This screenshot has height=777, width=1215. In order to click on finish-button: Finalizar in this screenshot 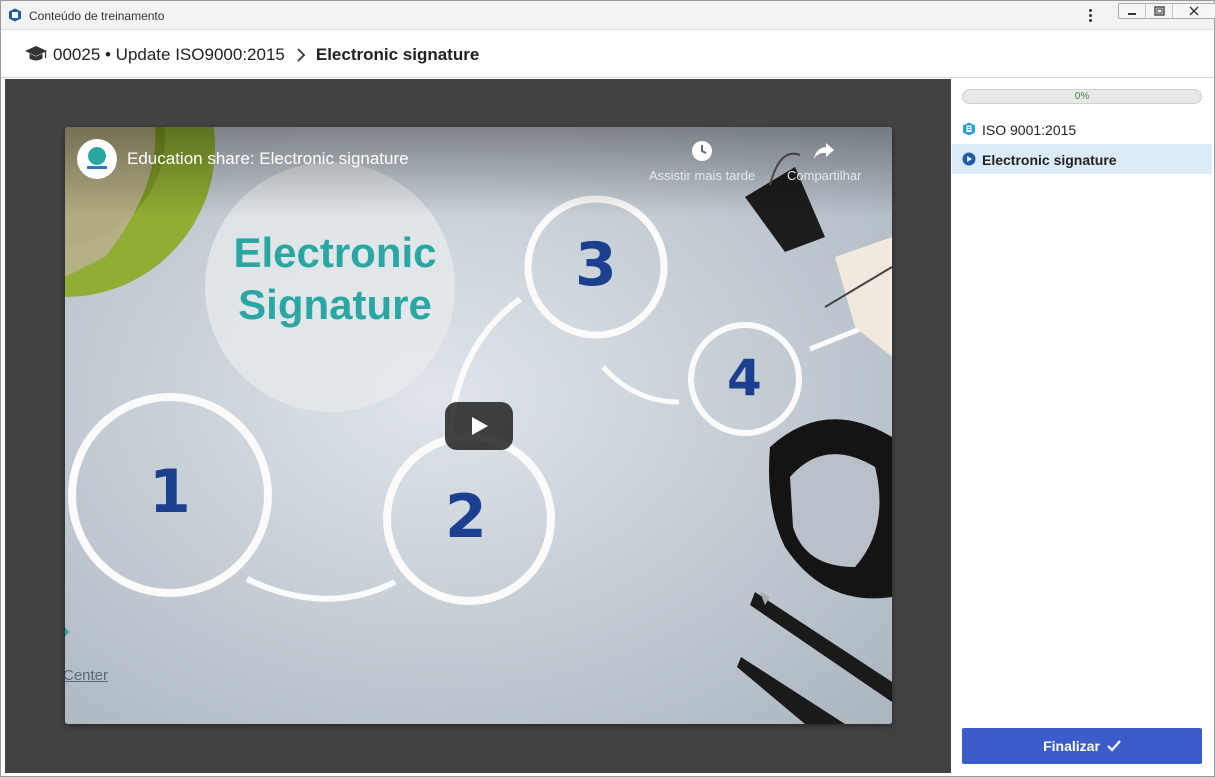, I will do `click(1082, 746)`.